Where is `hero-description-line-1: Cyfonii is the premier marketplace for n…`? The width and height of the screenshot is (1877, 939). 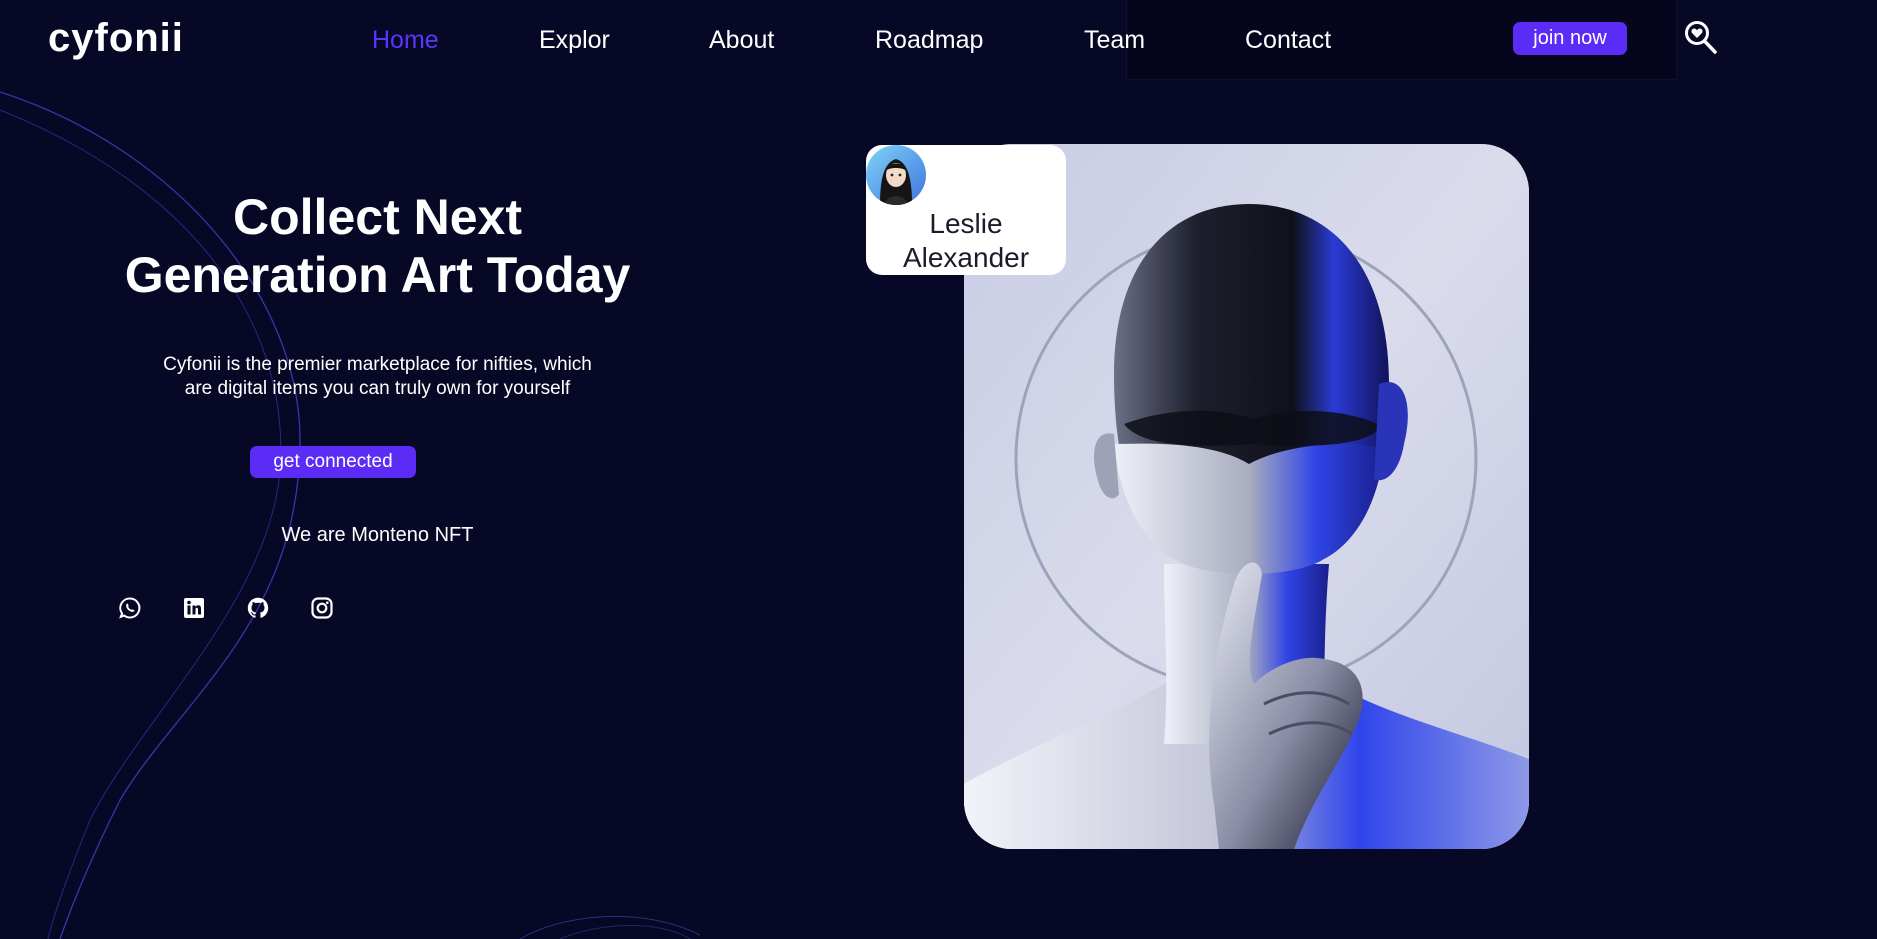
hero-description-line-1: Cyfonii is the premier marketplace for n… is located at coordinates (377, 364).